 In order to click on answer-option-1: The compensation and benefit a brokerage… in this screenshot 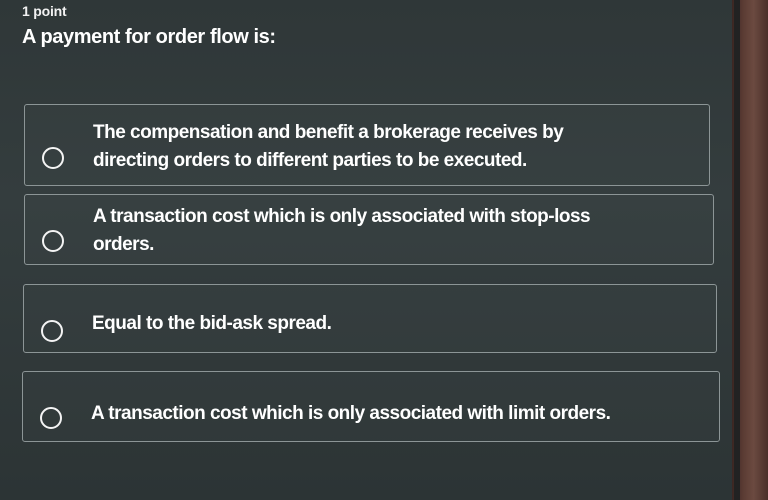, I will do `click(367, 145)`.